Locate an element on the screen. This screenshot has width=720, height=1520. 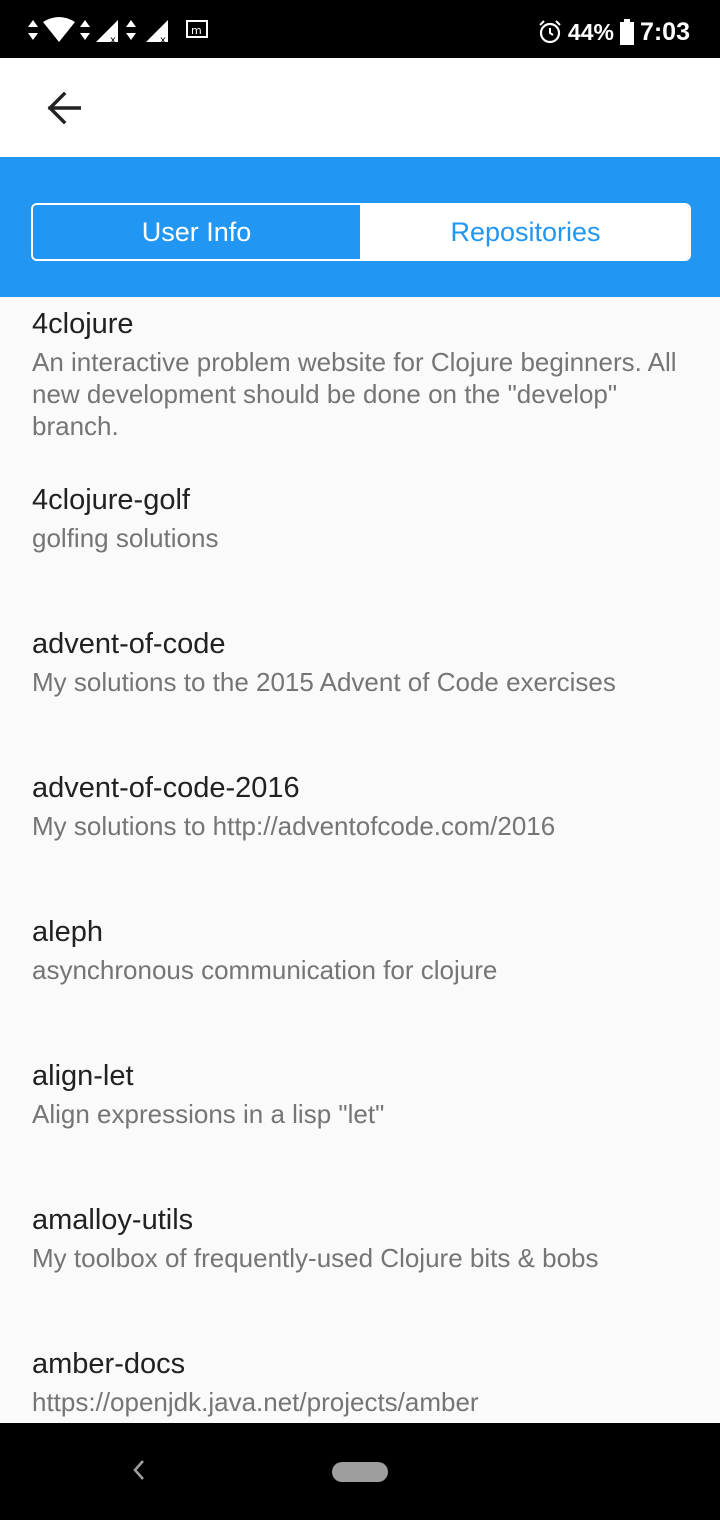
tab-user-info-label: User Info is located at coordinates (196, 231).